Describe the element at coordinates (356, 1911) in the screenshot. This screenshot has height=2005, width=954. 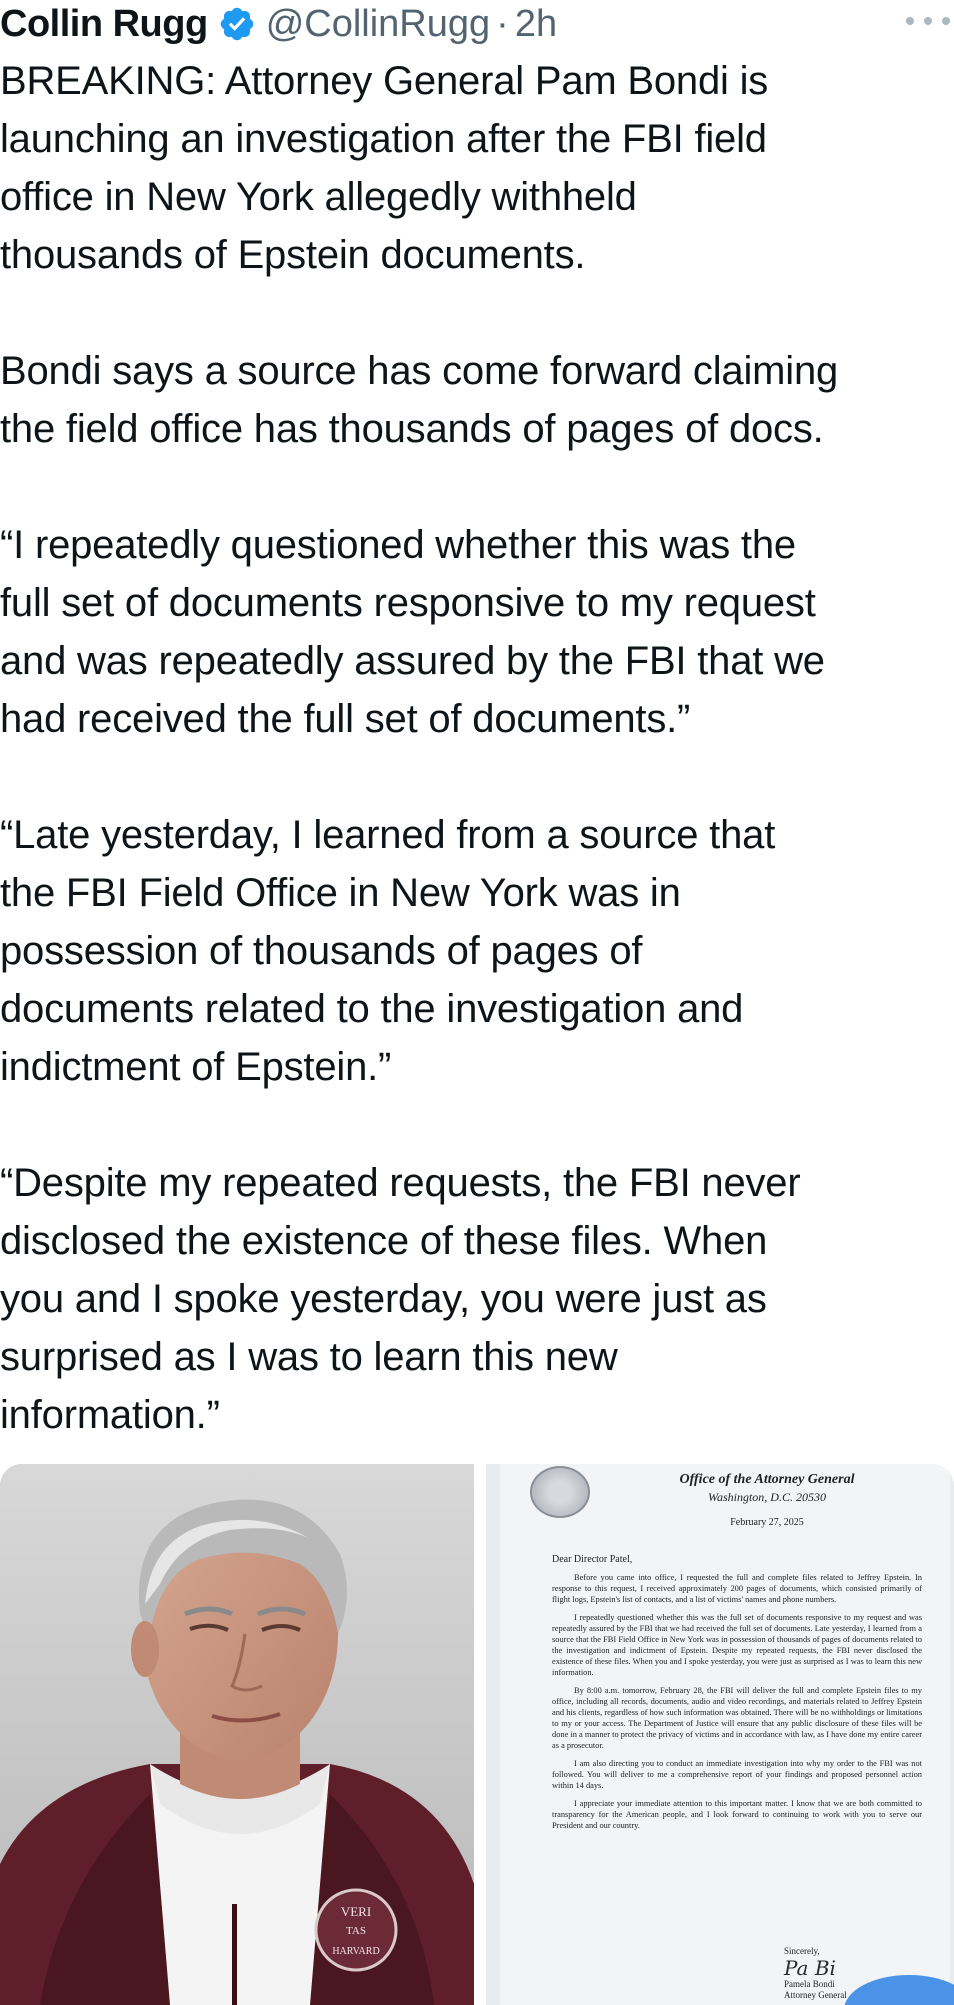
I see `emblem-text: VERI` at that location.